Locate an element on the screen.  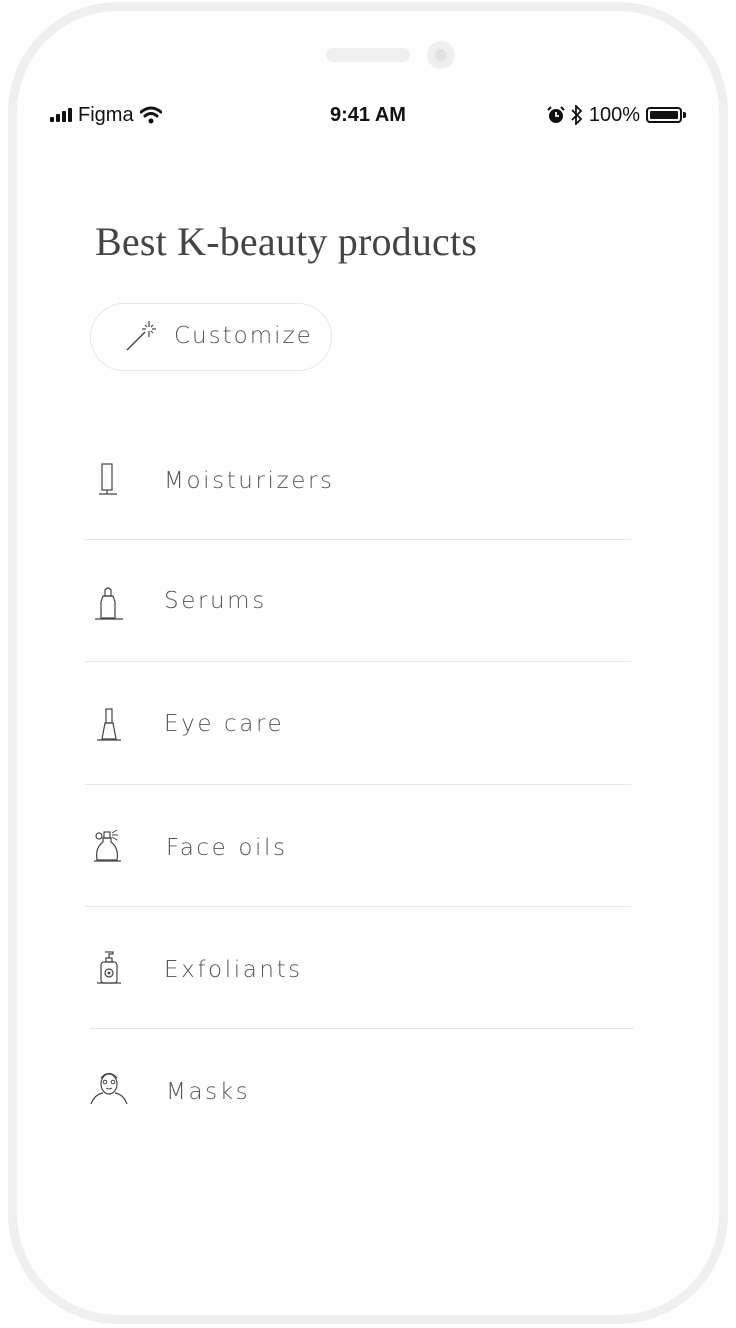
pump-bottle-icon is located at coordinates (109, 967).